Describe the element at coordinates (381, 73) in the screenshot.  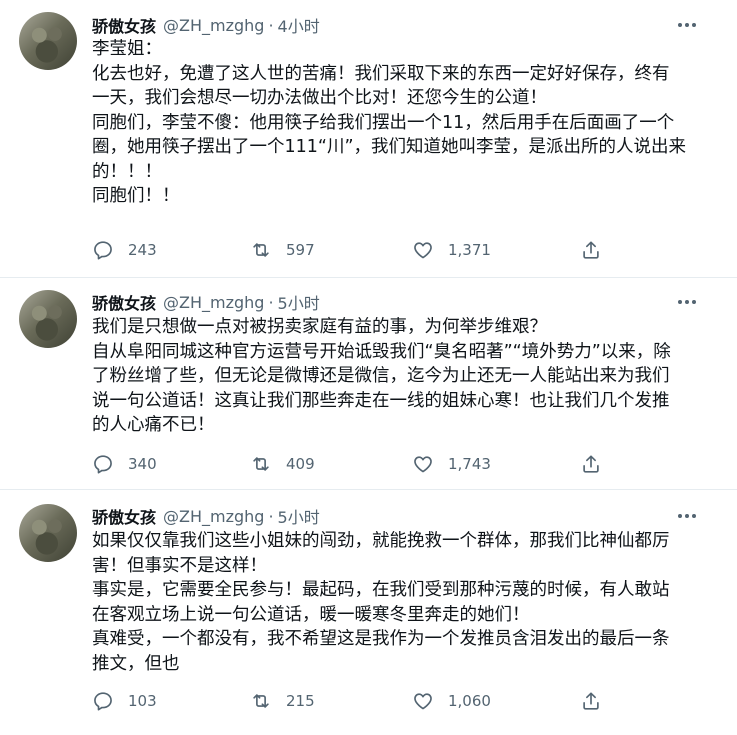
I see `tweet-line: 化去也好，免遭了这人世的苦痛！我们采取下来的东西一定好好保存，终有` at that location.